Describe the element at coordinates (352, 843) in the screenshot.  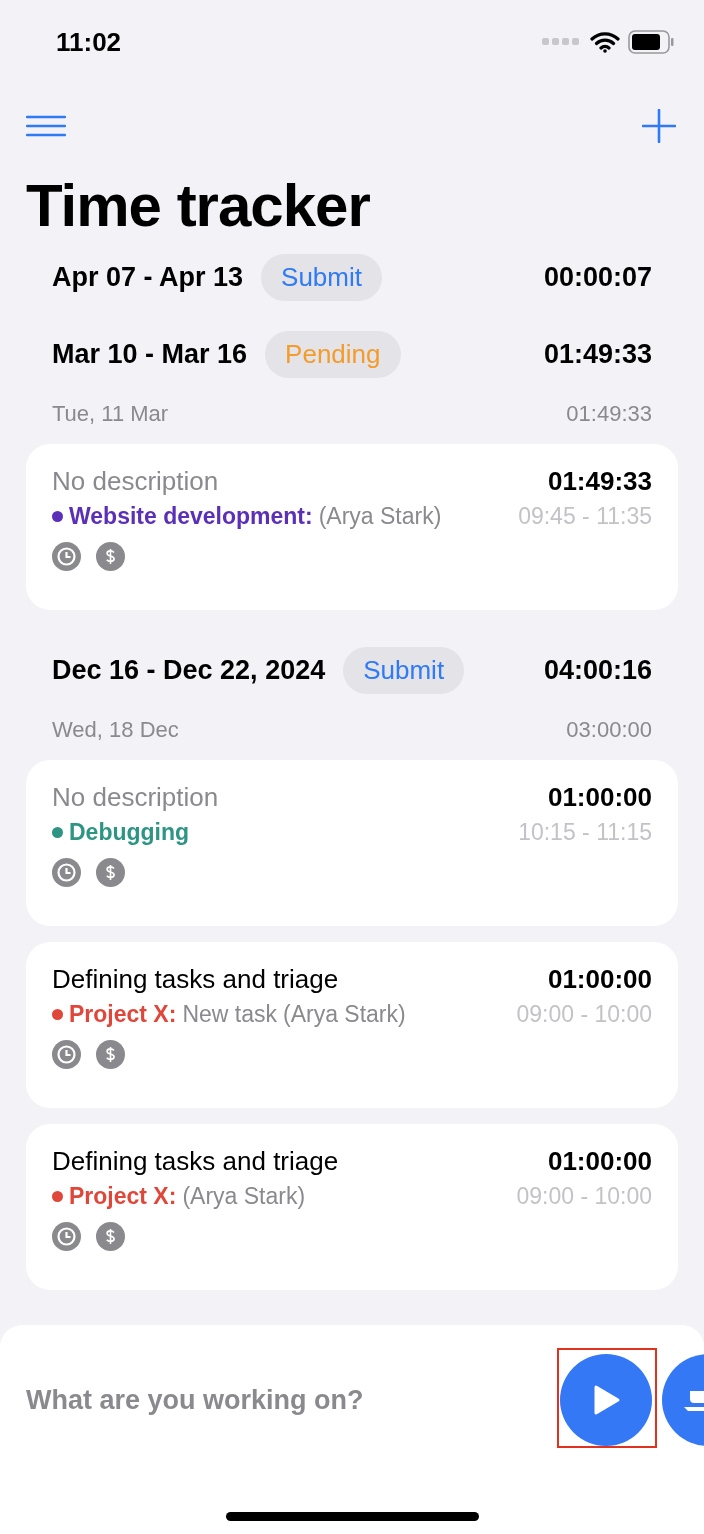
I see `time-entry-card: No description 01:00:00 Debugging 10:15 - 11:15` at that location.